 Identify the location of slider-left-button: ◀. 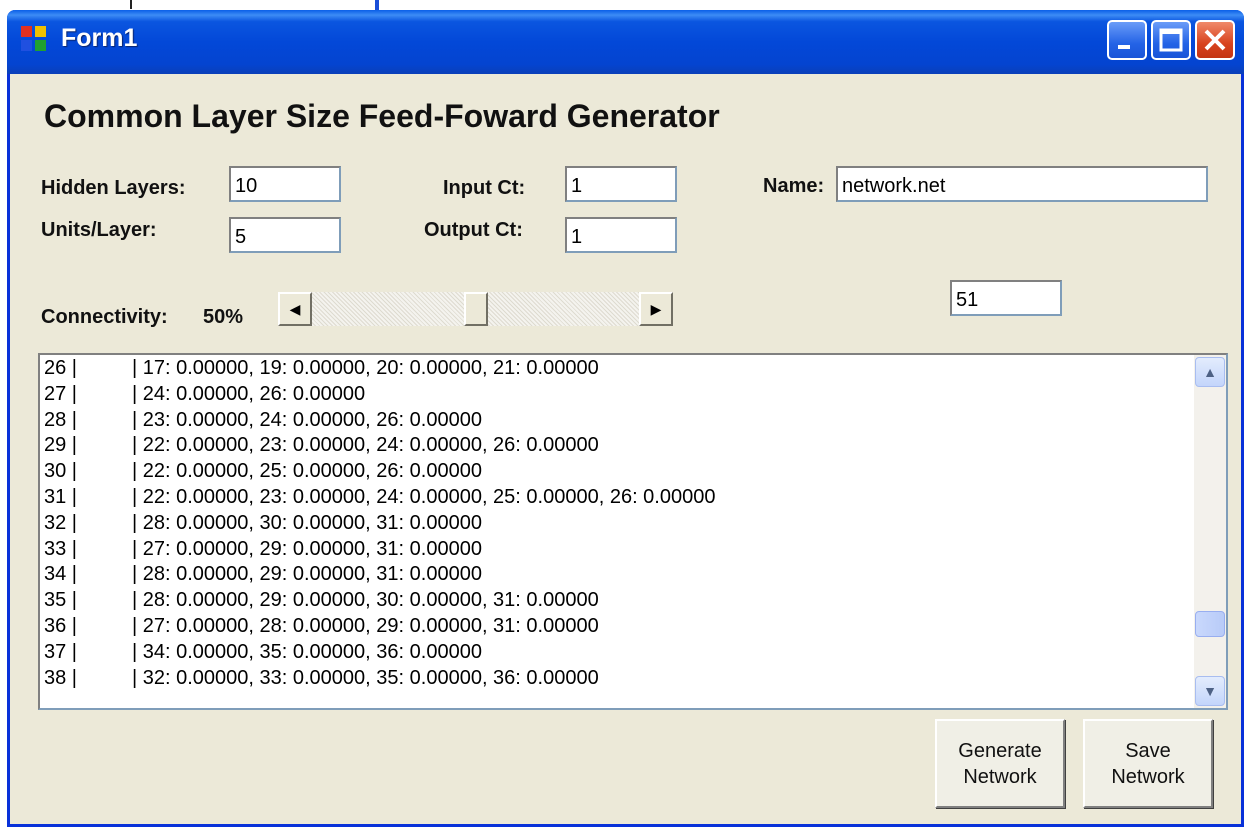
(295, 309).